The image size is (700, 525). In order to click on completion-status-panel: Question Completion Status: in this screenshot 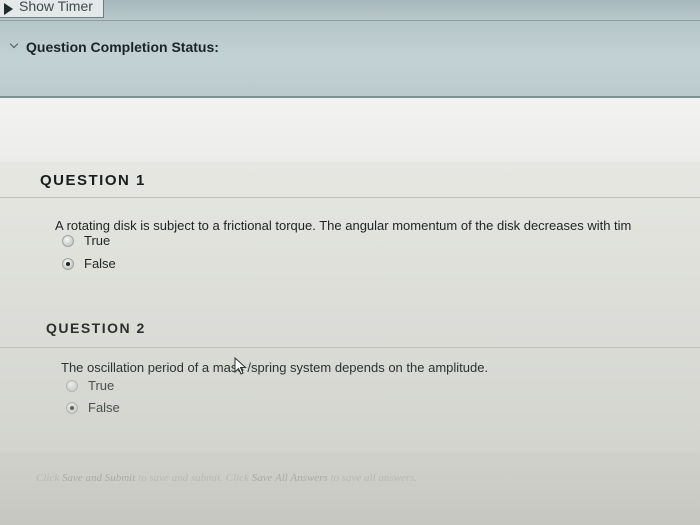, I will do `click(350, 59)`.